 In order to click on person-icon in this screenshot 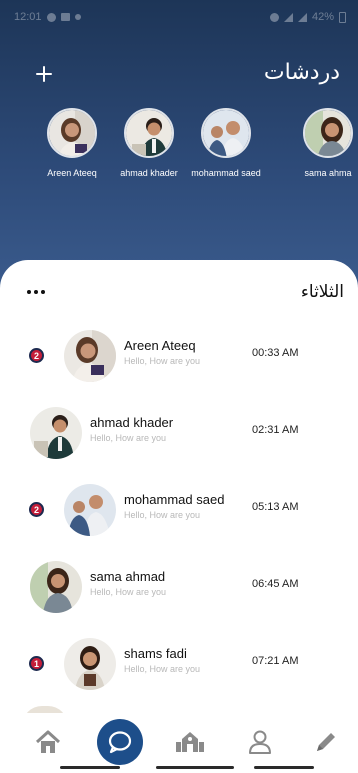, I will do `click(260, 742)`.